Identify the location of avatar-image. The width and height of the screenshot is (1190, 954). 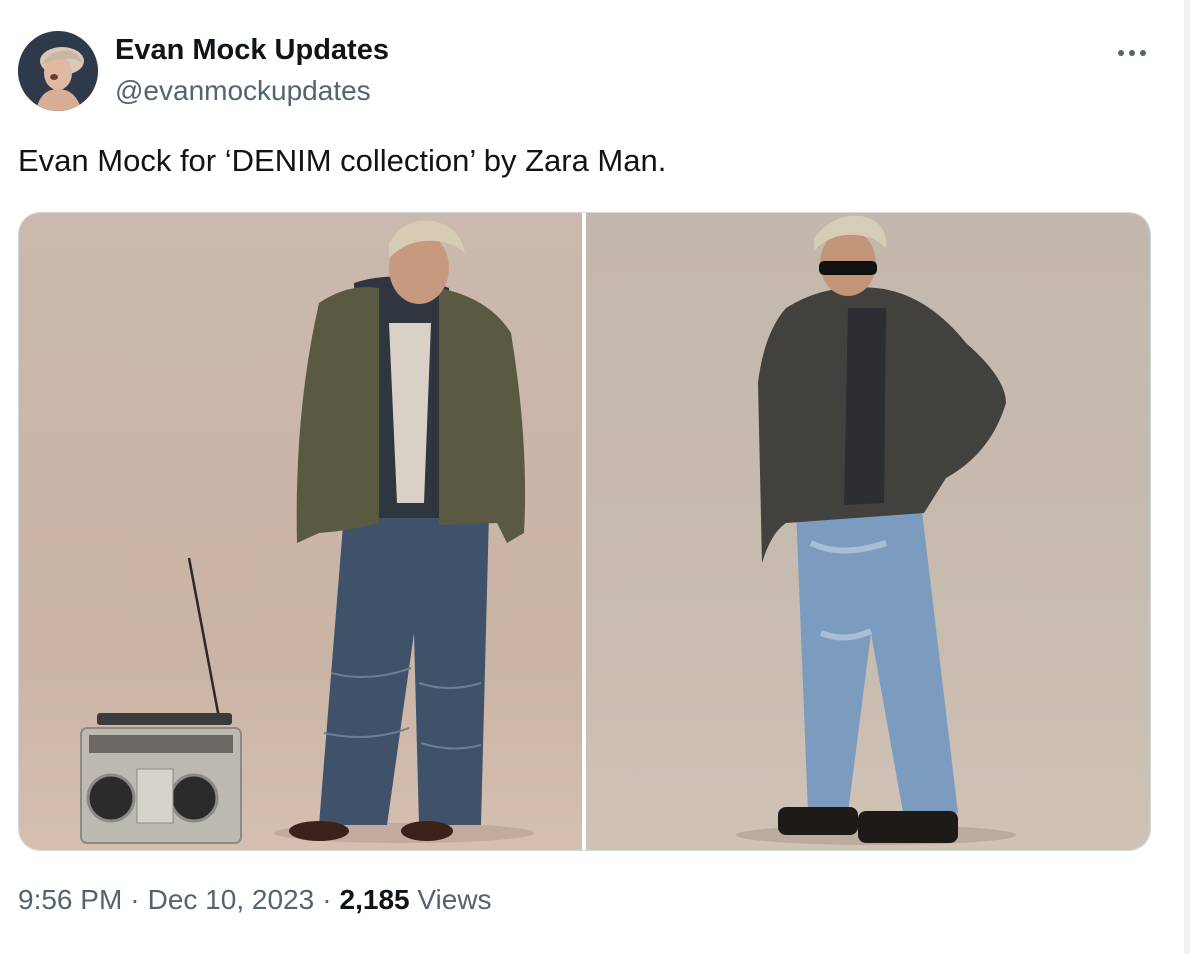
(58, 71).